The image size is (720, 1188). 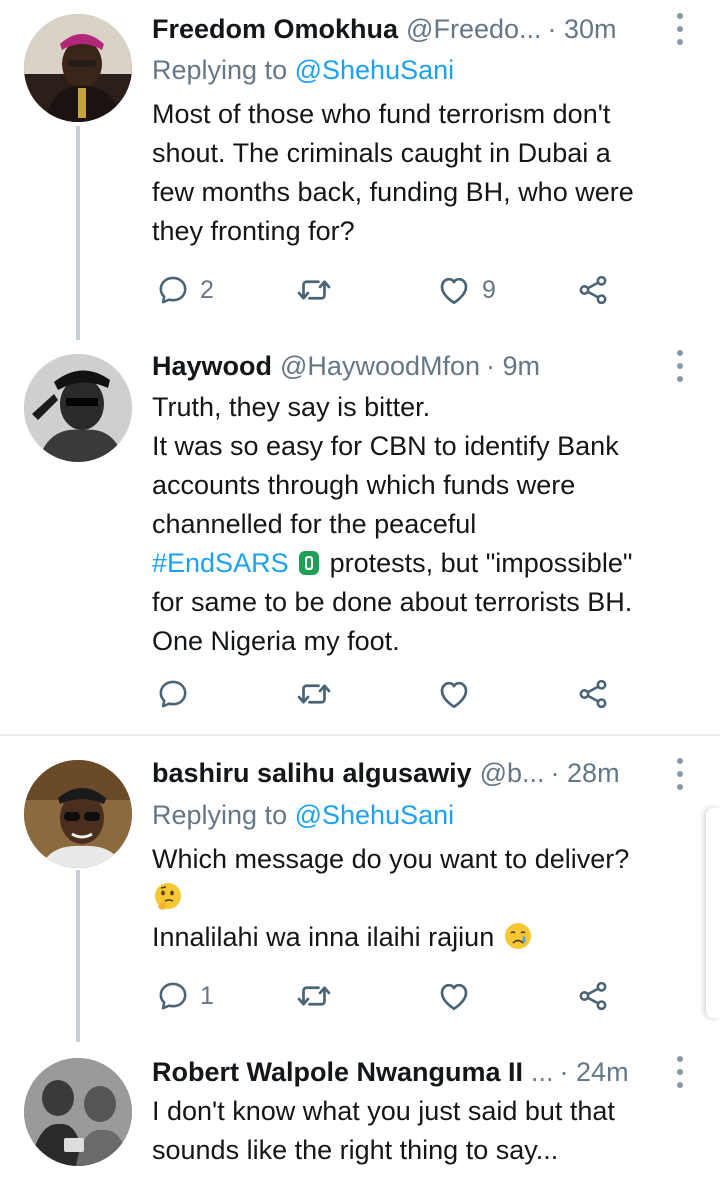 I want to click on text-line: #EndSARS protests, but "impossible", so click(x=421, y=563).